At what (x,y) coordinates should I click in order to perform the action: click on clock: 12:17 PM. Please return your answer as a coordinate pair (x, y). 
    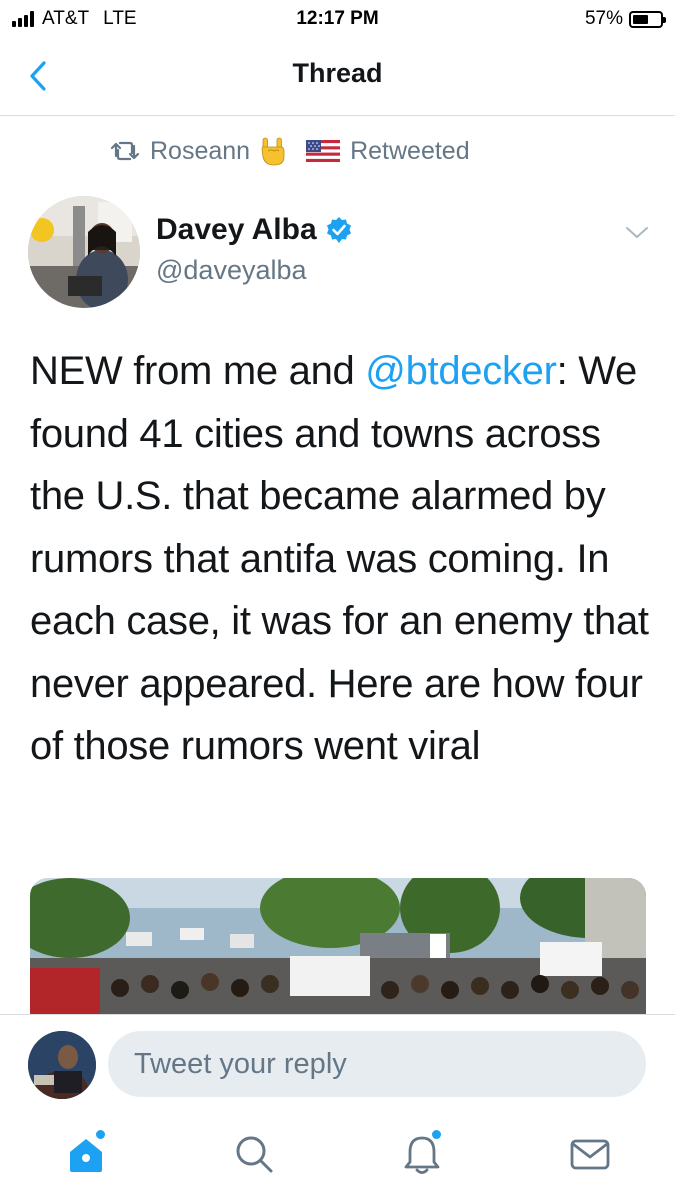
    Looking at the image, I should click on (337, 18).